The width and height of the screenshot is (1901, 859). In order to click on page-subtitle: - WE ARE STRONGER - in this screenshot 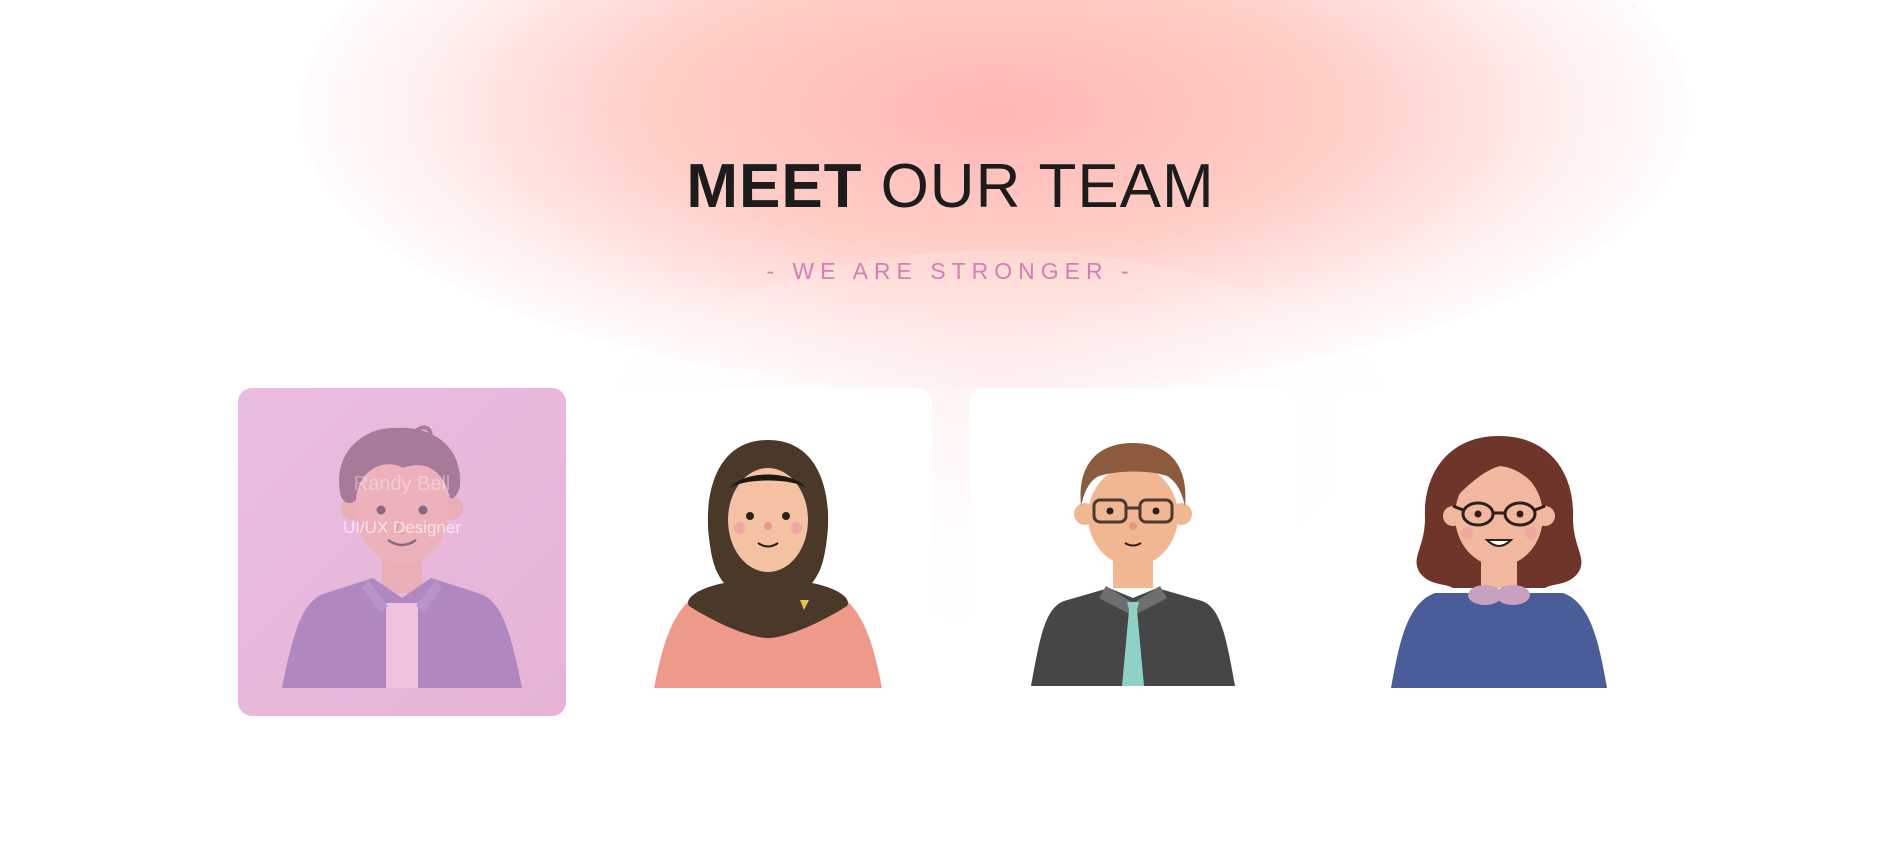, I will do `click(950, 271)`.